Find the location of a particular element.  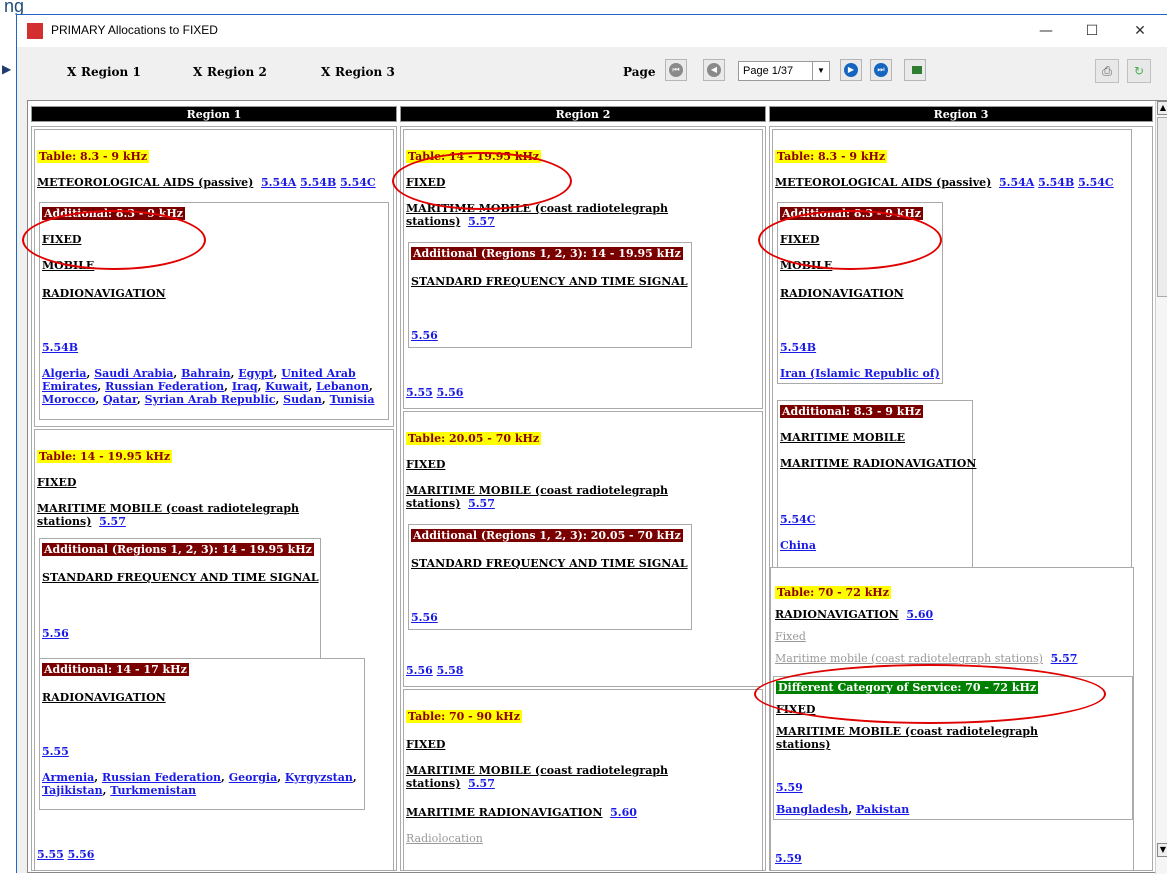

maximize-button: ☐ is located at coordinates (1092, 31).